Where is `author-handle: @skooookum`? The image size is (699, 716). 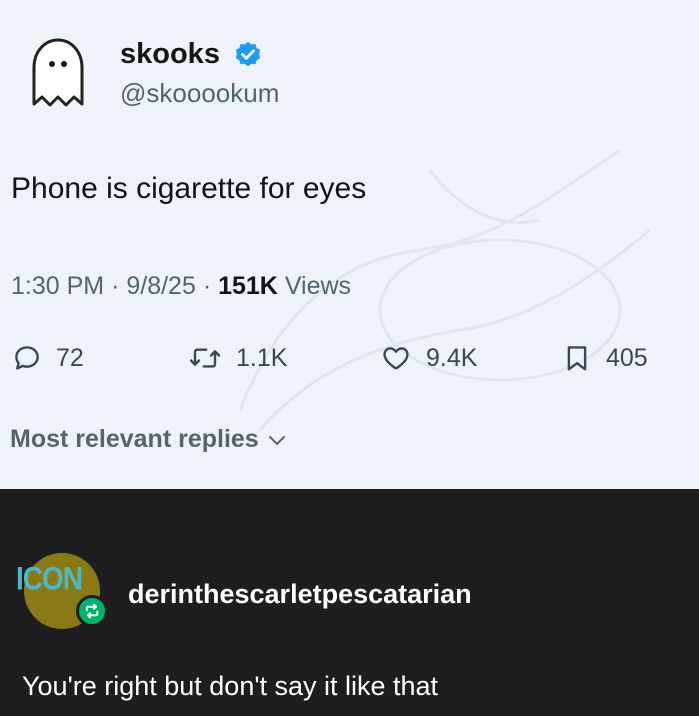 author-handle: @skooookum is located at coordinates (199, 93).